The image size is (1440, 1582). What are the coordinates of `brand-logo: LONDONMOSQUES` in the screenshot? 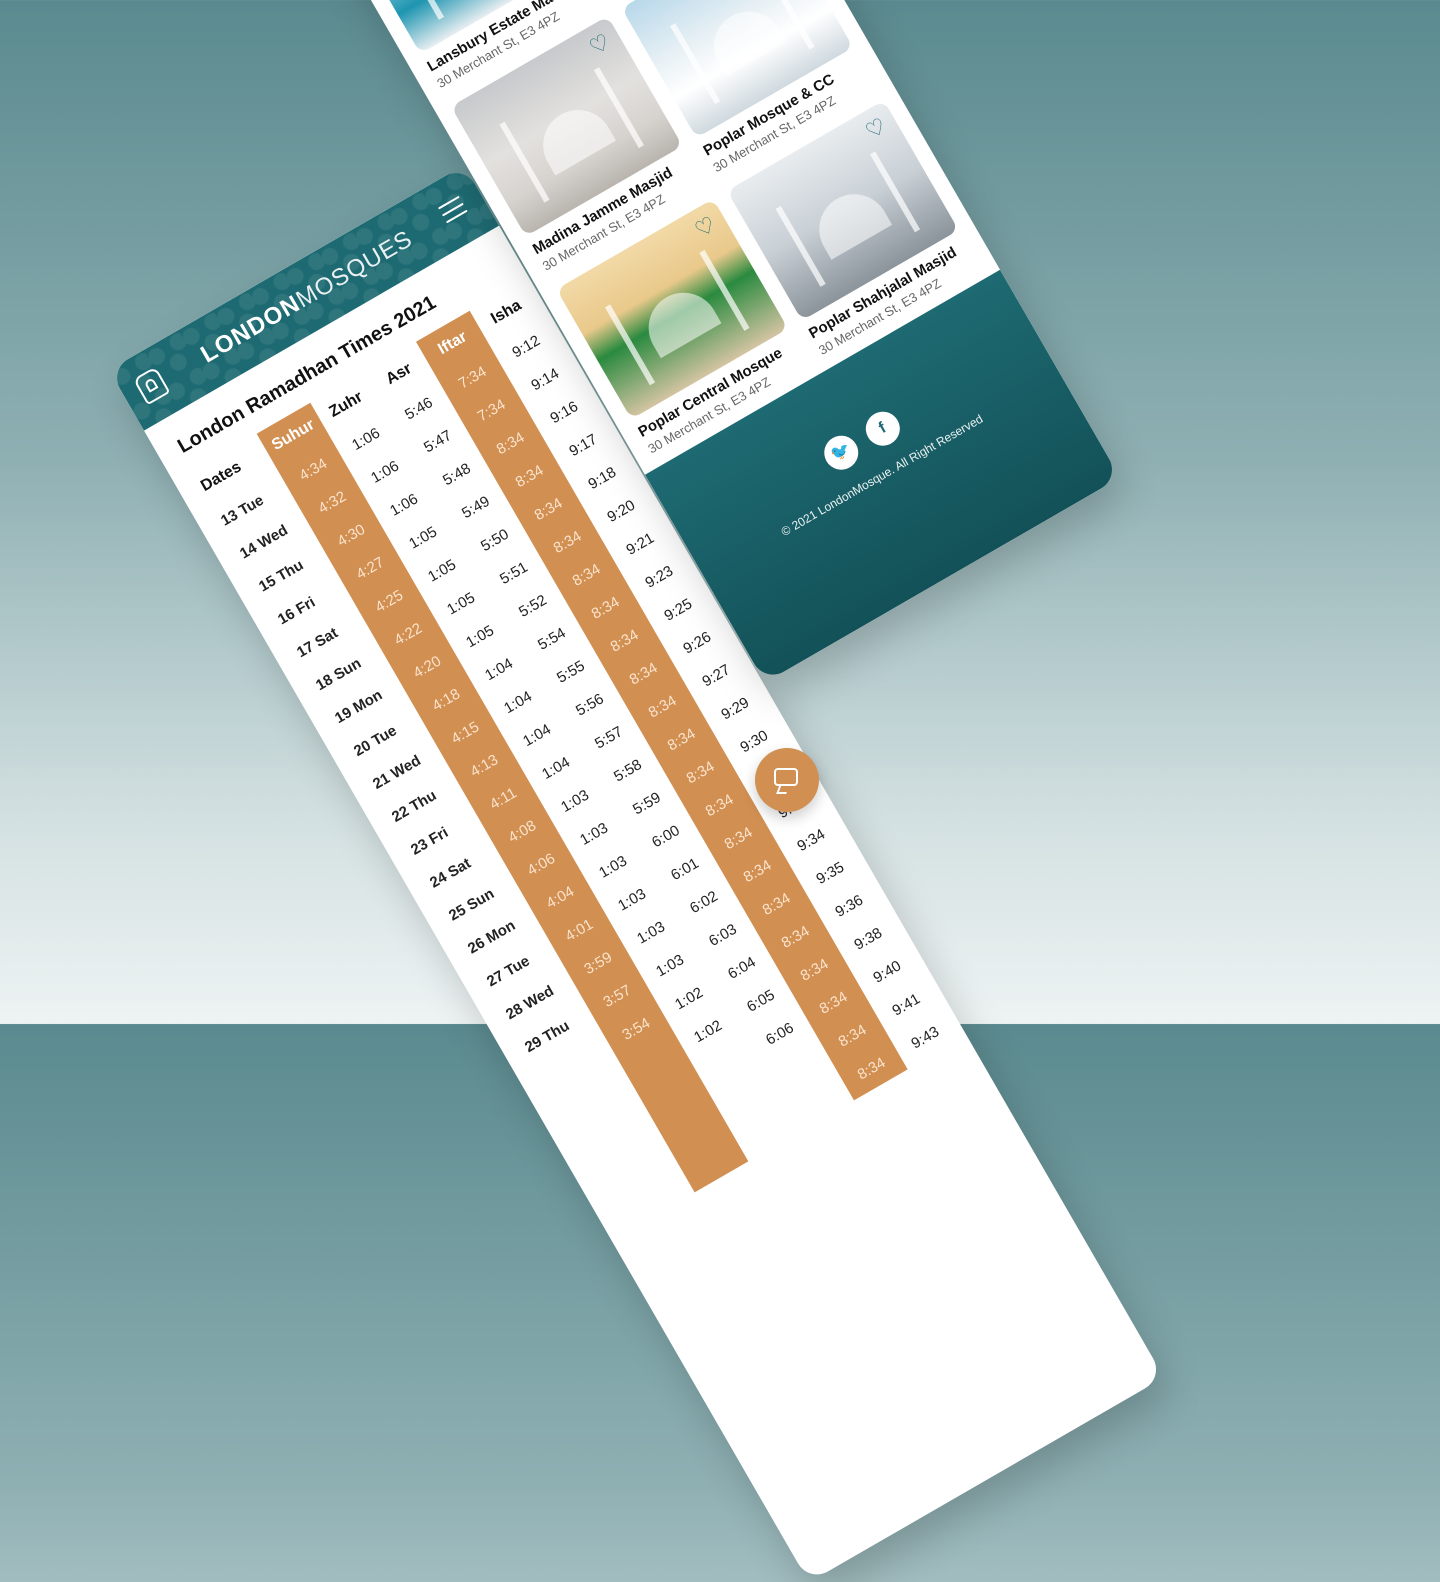 It's located at (307, 297).